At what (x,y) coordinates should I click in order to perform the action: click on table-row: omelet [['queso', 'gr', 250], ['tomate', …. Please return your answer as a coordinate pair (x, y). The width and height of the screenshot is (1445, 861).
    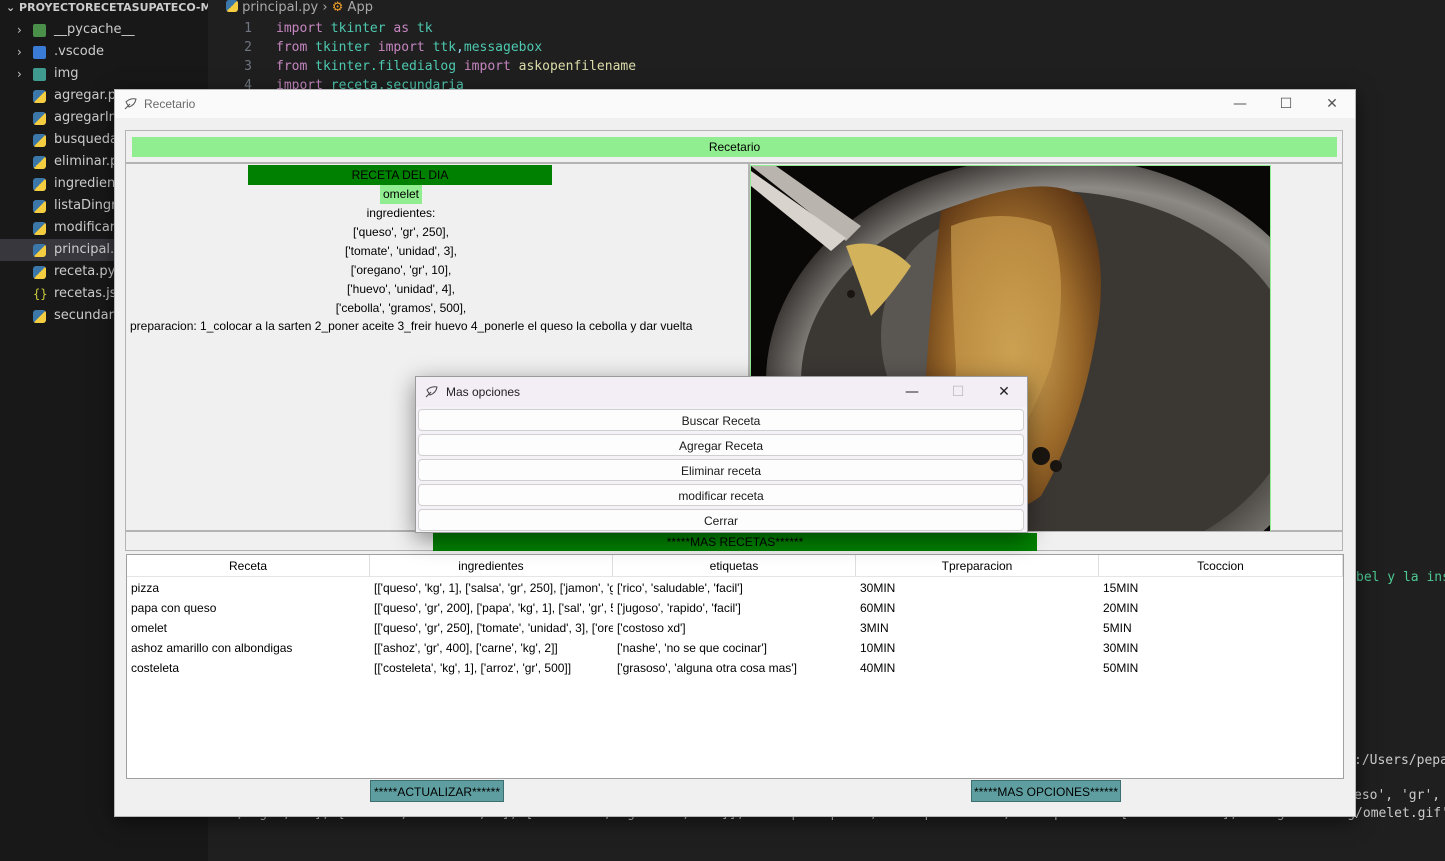
    Looking at the image, I should click on (735, 628).